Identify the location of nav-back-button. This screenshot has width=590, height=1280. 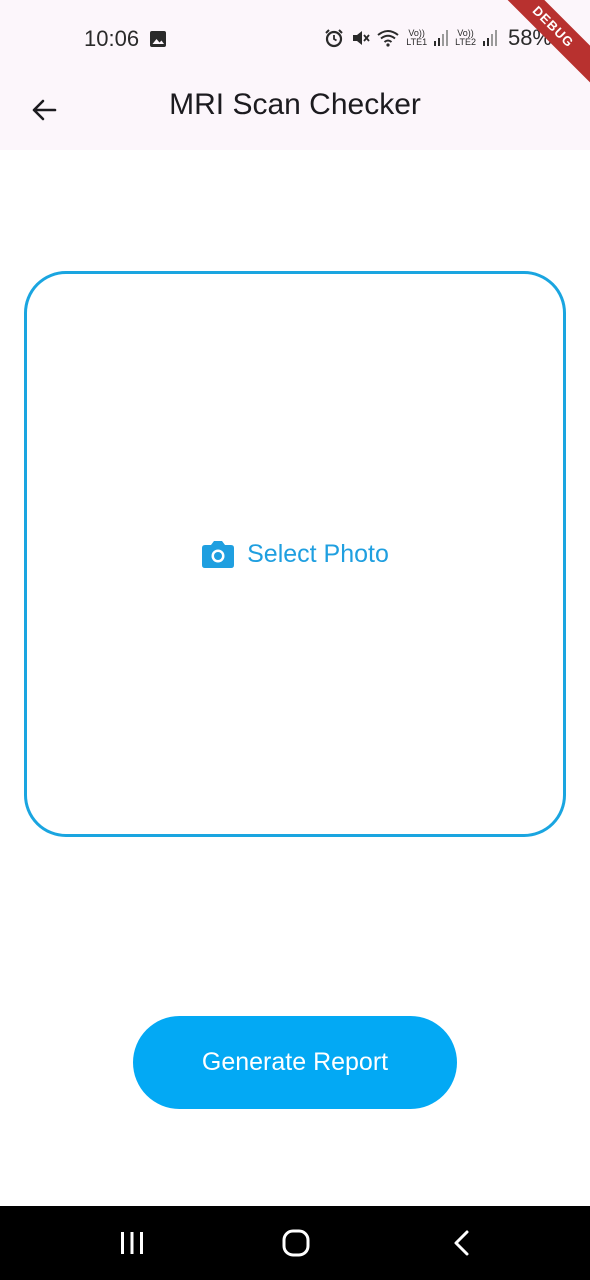
(462, 1243).